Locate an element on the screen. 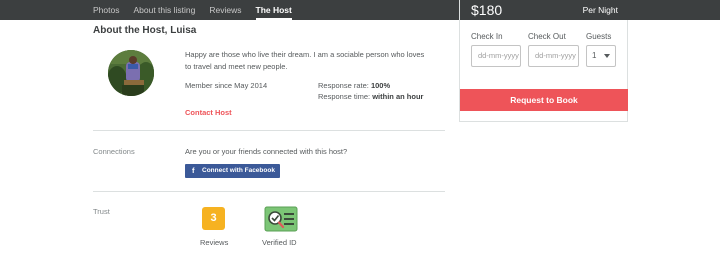 This screenshot has height=268, width=720. host-section-title: About the Host, Luisa is located at coordinates (145, 30).